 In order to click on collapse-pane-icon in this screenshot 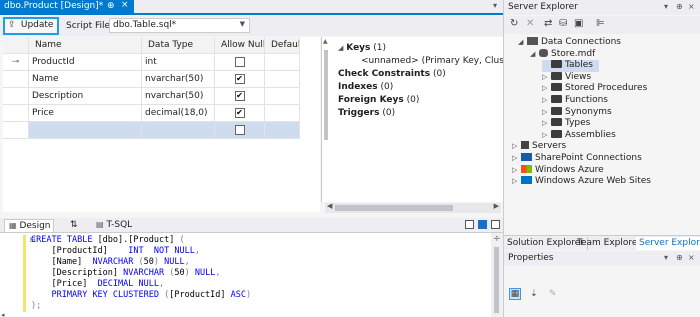, I will do `click(495, 224)`.